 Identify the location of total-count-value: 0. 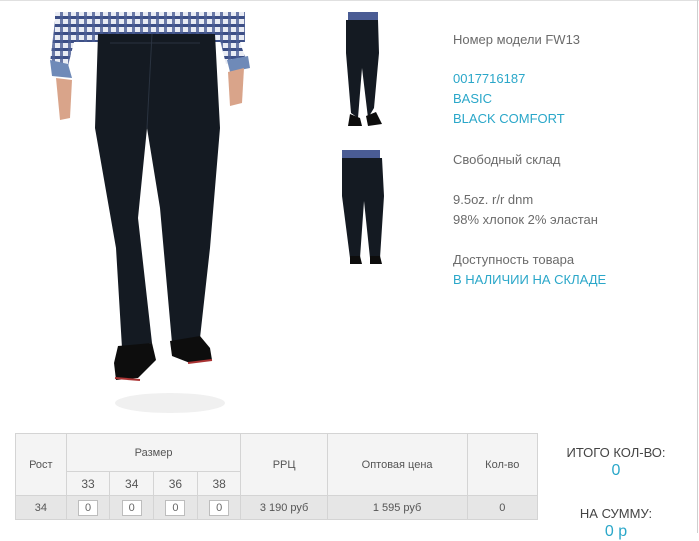
(616, 470).